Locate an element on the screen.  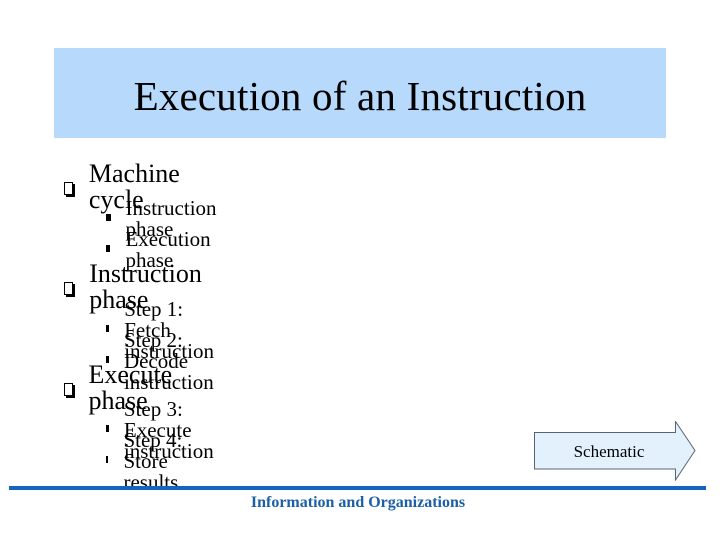
footer: Information and Organizations is located at coordinates (360, 503).